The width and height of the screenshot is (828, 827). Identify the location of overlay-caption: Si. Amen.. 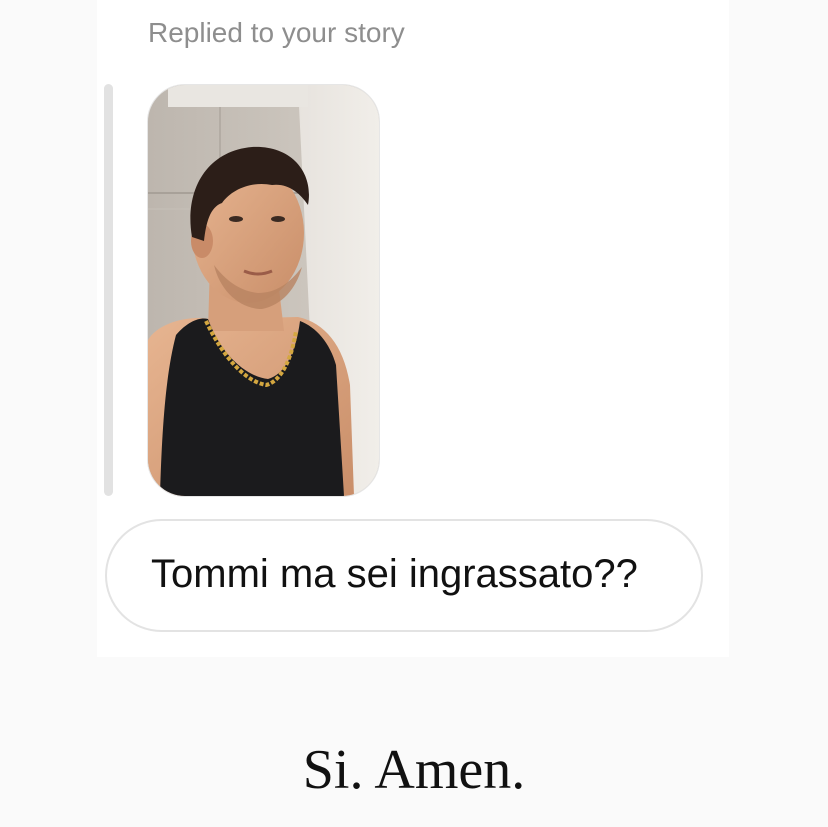
(414, 770).